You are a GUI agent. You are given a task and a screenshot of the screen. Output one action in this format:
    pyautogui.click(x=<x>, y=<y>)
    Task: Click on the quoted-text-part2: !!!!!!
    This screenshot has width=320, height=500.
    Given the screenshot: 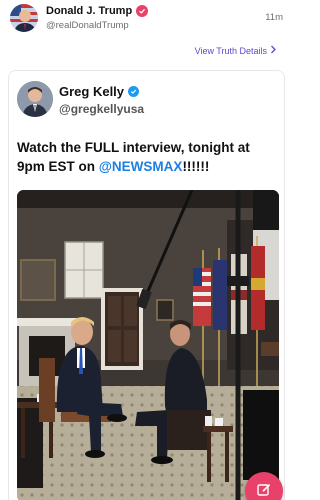 What is the action you would take?
    pyautogui.click(x=196, y=166)
    